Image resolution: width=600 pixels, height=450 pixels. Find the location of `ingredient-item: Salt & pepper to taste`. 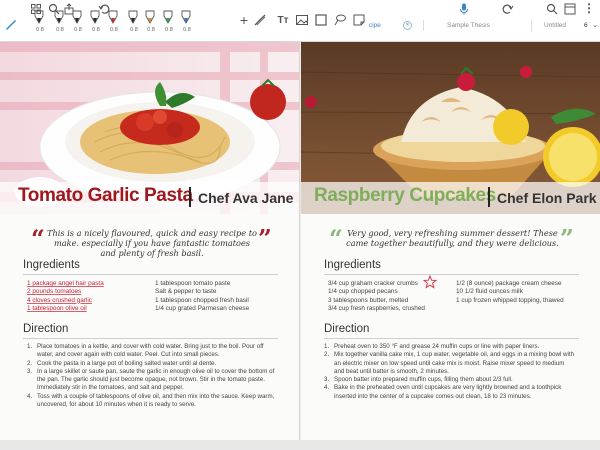

ingredient-item: Salt & pepper to taste is located at coordinates (186, 292).